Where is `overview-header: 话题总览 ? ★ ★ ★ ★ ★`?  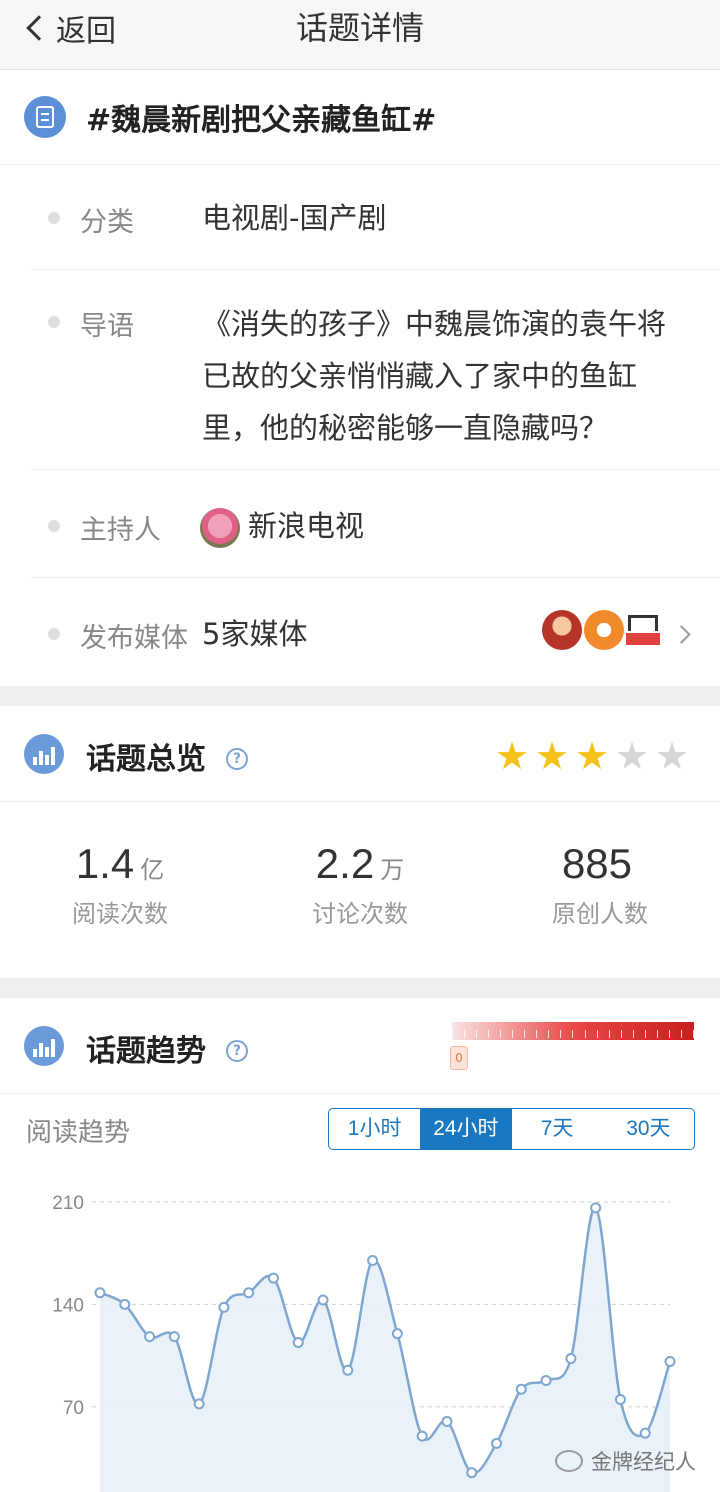
overview-header: 话题总览 ? ★ ★ ★ ★ ★ is located at coordinates (360, 754).